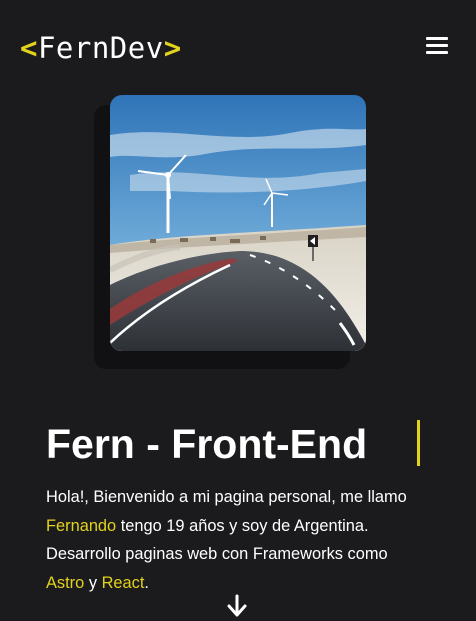  I want to click on hamburger-menu-icon, so click(437, 46).